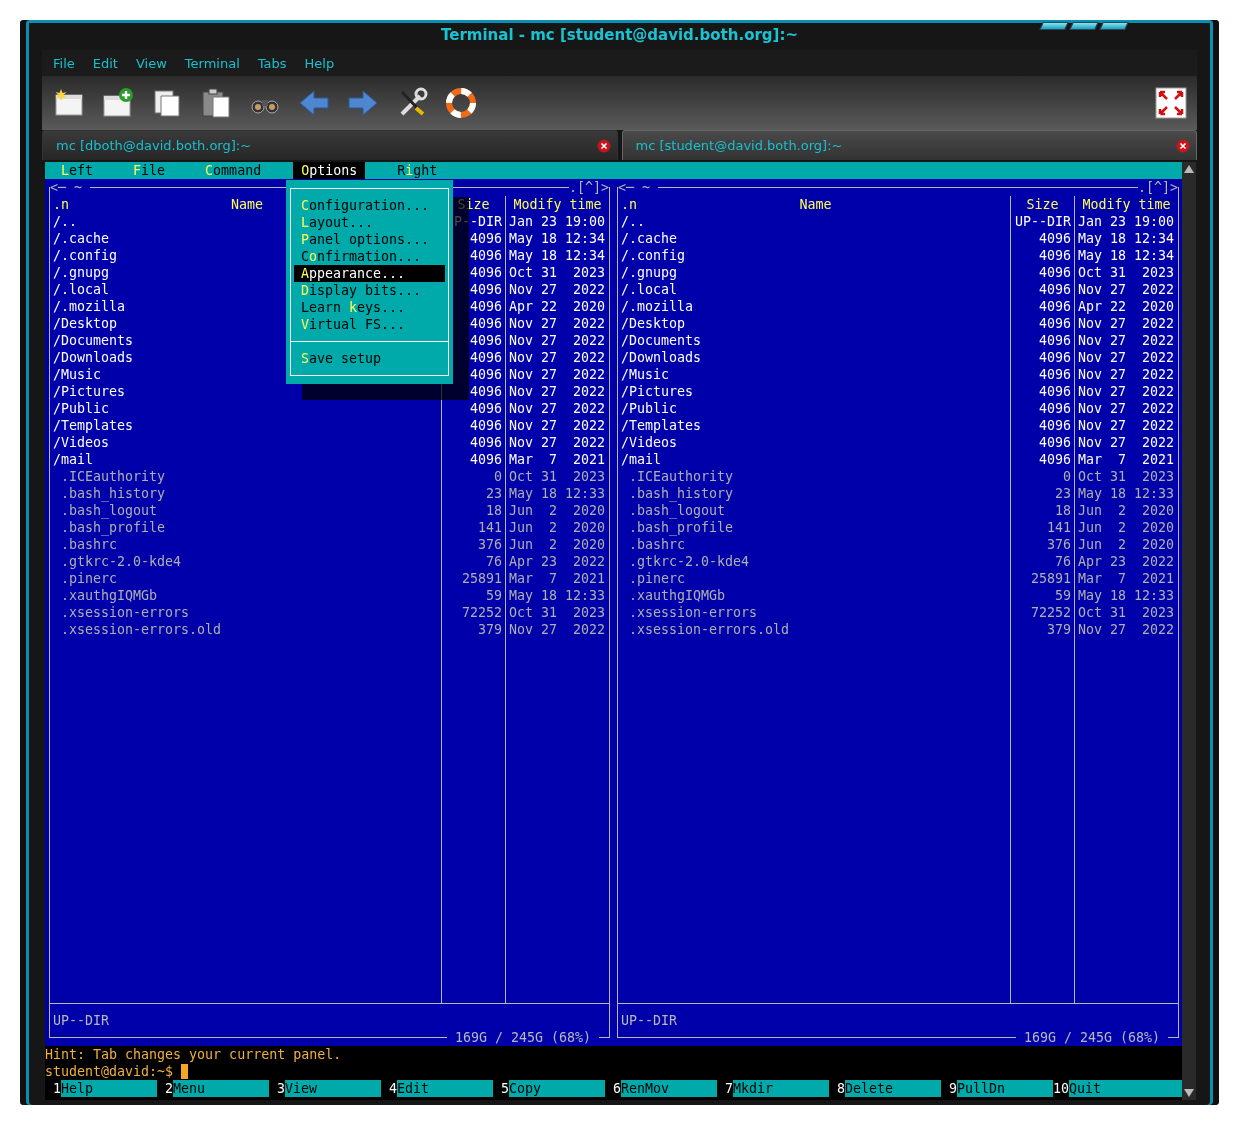 This screenshot has width=1239, height=1126. I want to click on file-name: /.local, so click(814, 289).